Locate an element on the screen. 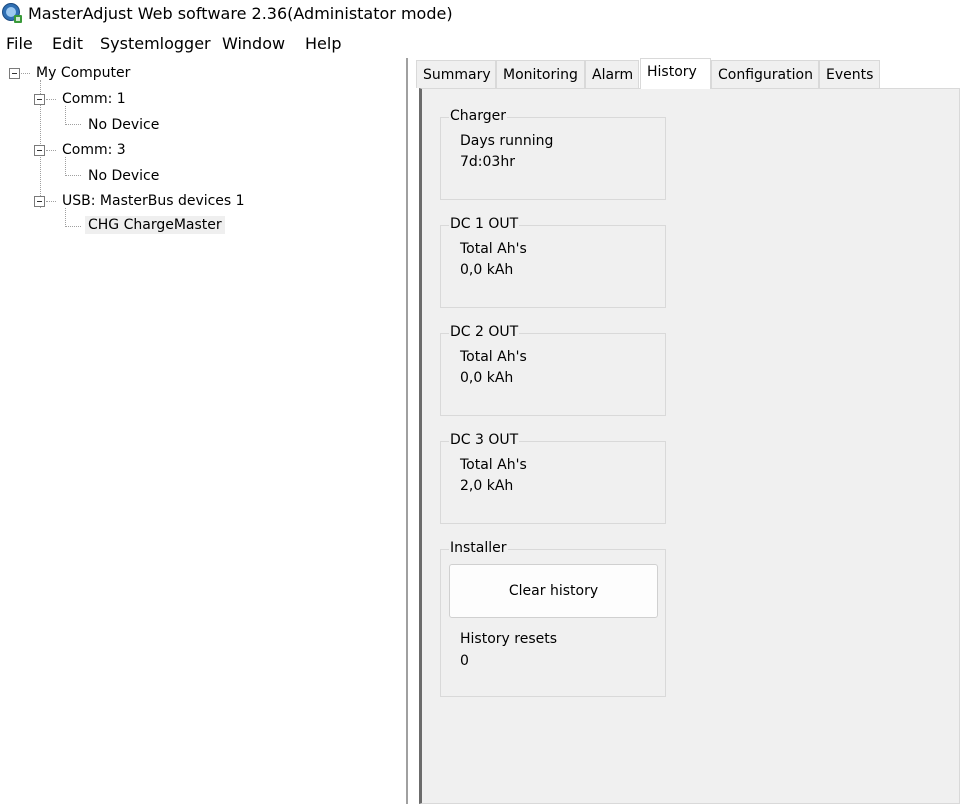 This screenshot has height=804, width=960. charger-group-title: Charger is located at coordinates (478, 116).